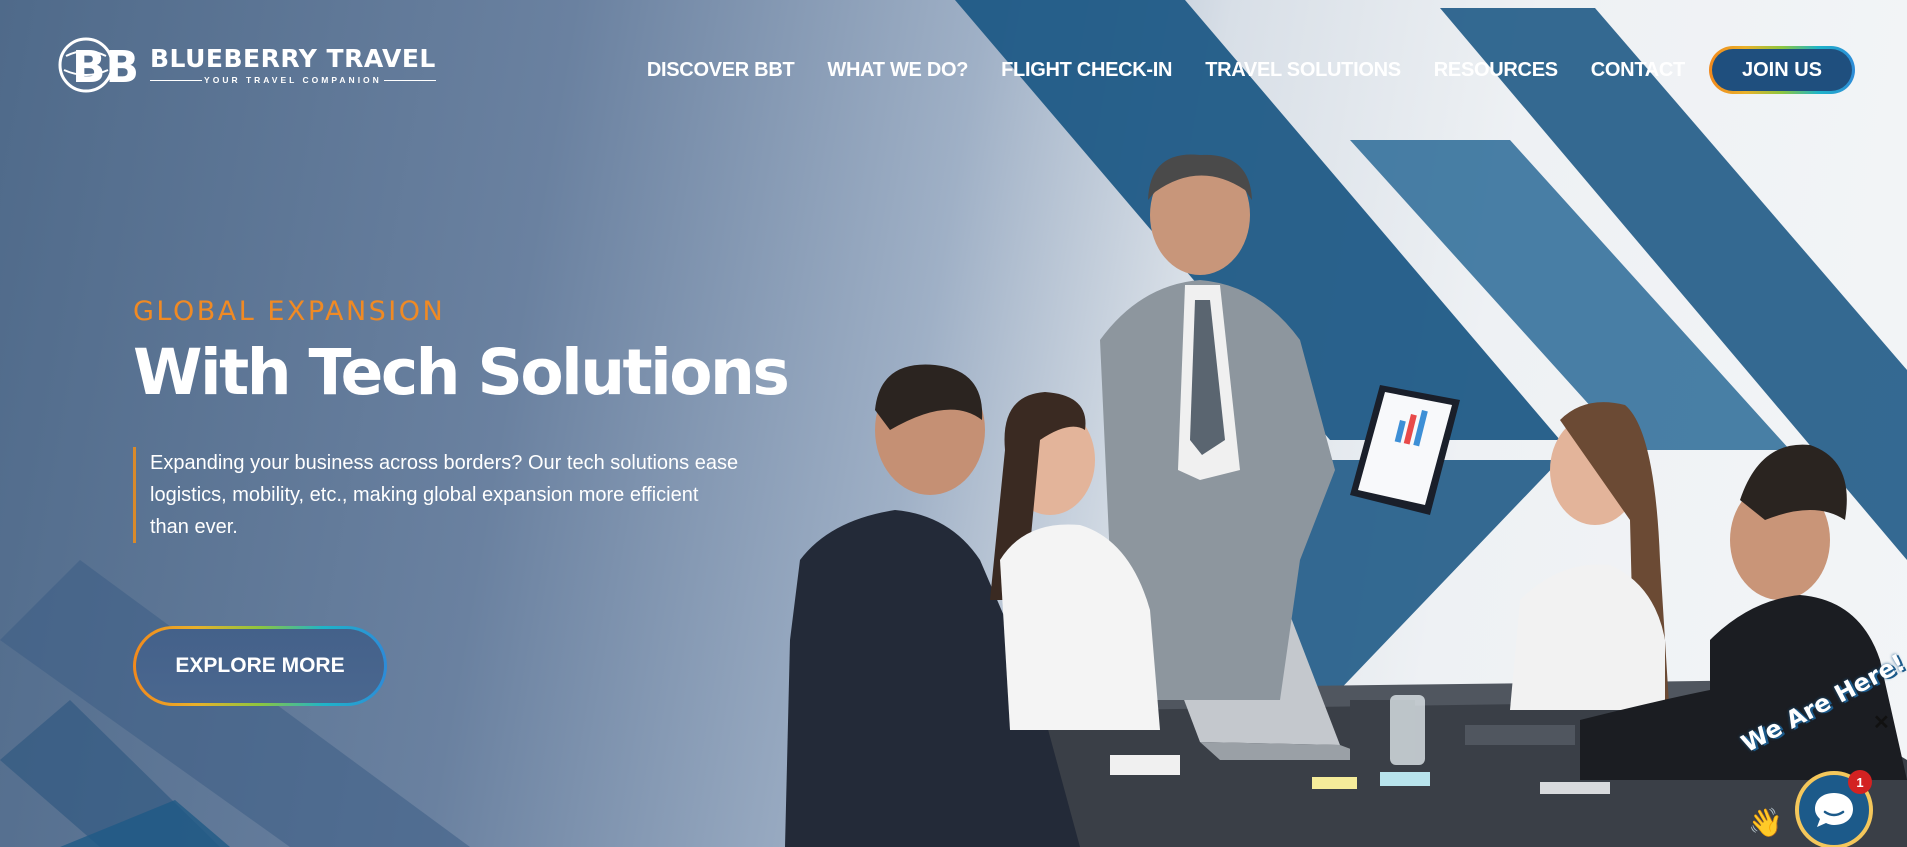 This screenshot has width=1907, height=847. I want to click on nav-contact: CONTACT, so click(1638, 70).